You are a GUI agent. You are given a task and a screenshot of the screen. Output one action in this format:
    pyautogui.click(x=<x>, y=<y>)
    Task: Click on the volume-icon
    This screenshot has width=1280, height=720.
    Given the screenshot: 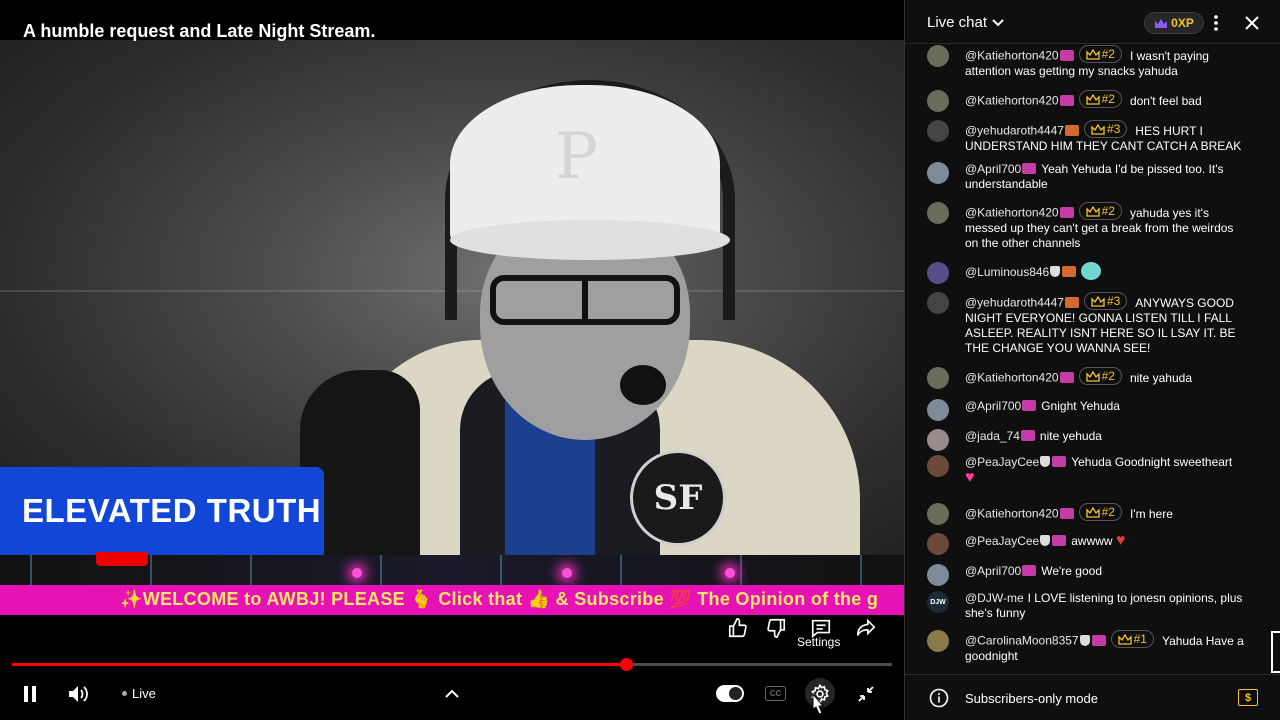 What is the action you would take?
    pyautogui.click(x=78, y=694)
    